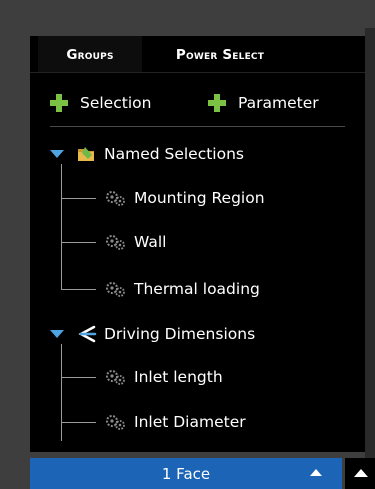 This screenshot has width=375, height=489. I want to click on tree-item: Inlet length, so click(163, 377).